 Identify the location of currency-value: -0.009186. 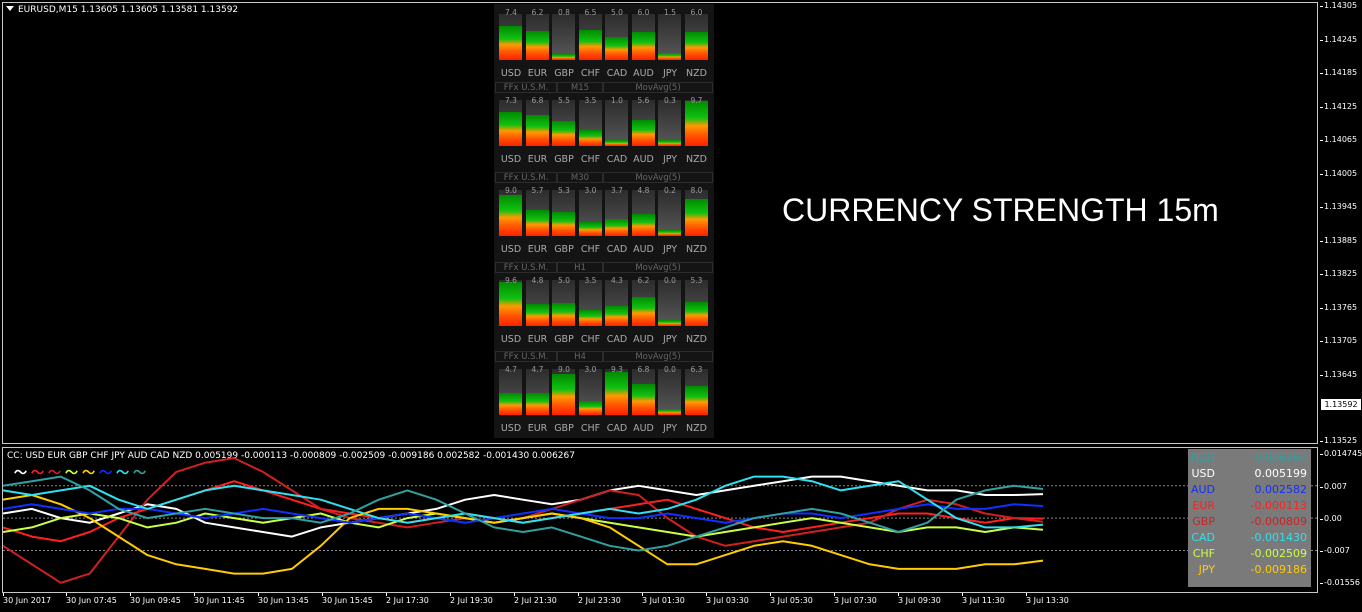
(1278, 569).